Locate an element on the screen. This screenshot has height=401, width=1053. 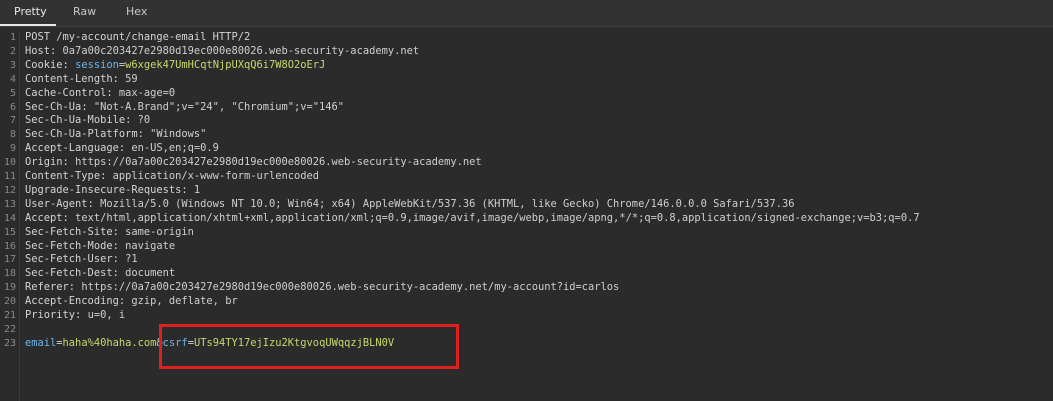
header-name: Priority is located at coordinates (50, 315).